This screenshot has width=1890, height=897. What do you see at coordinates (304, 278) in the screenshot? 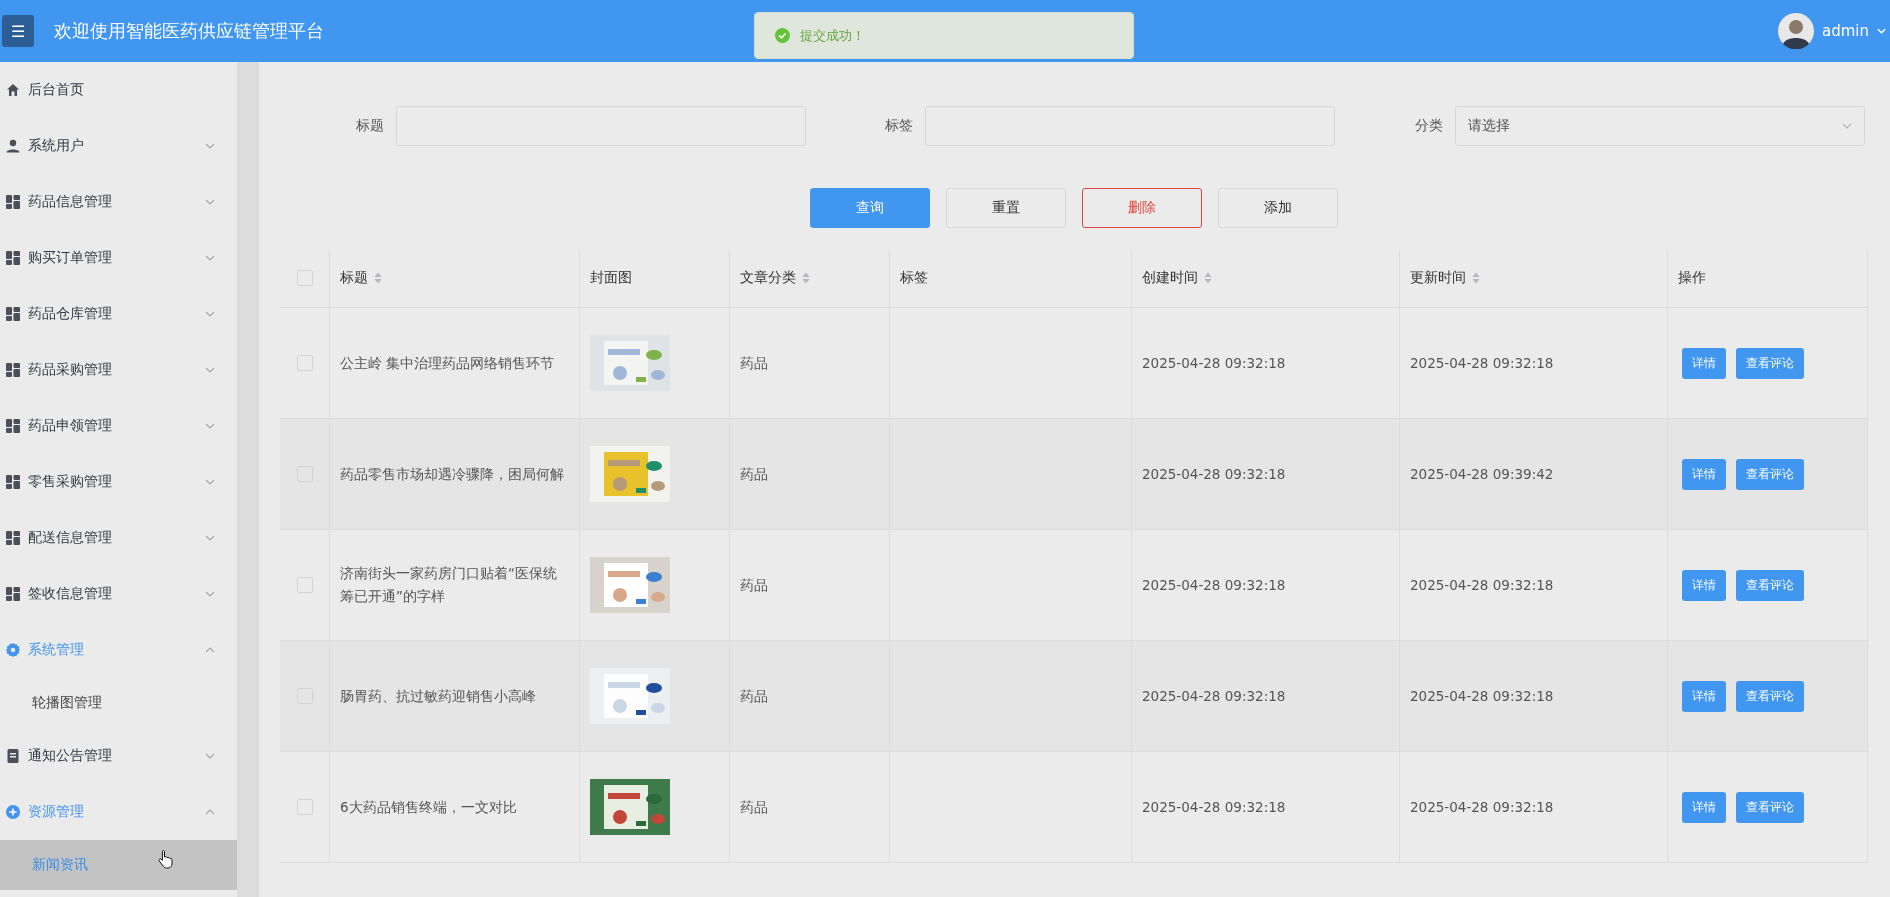
I see `select-all-checkbox` at bounding box center [304, 278].